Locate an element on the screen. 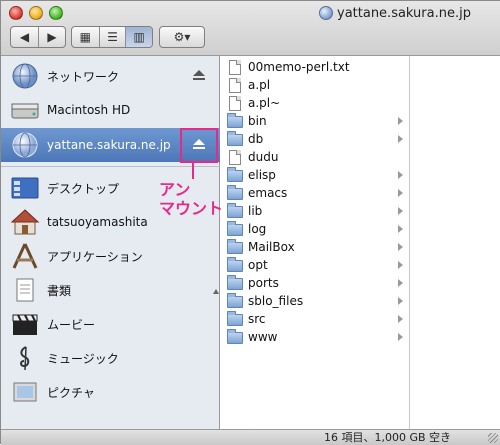 The image size is (500, 445). back-button: ◀ is located at coordinates (24, 37).